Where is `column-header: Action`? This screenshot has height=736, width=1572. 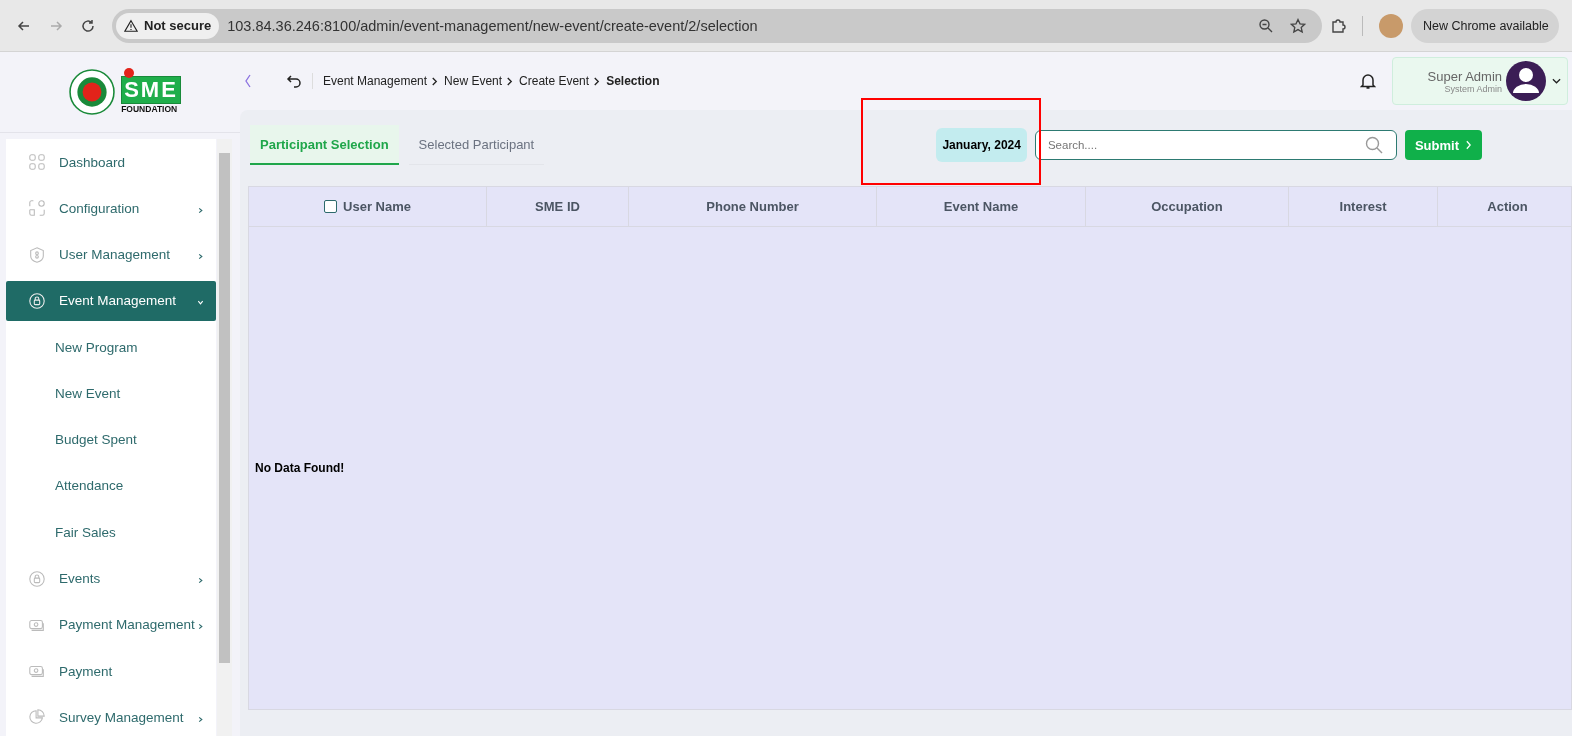
column-header: Action is located at coordinates (1507, 206).